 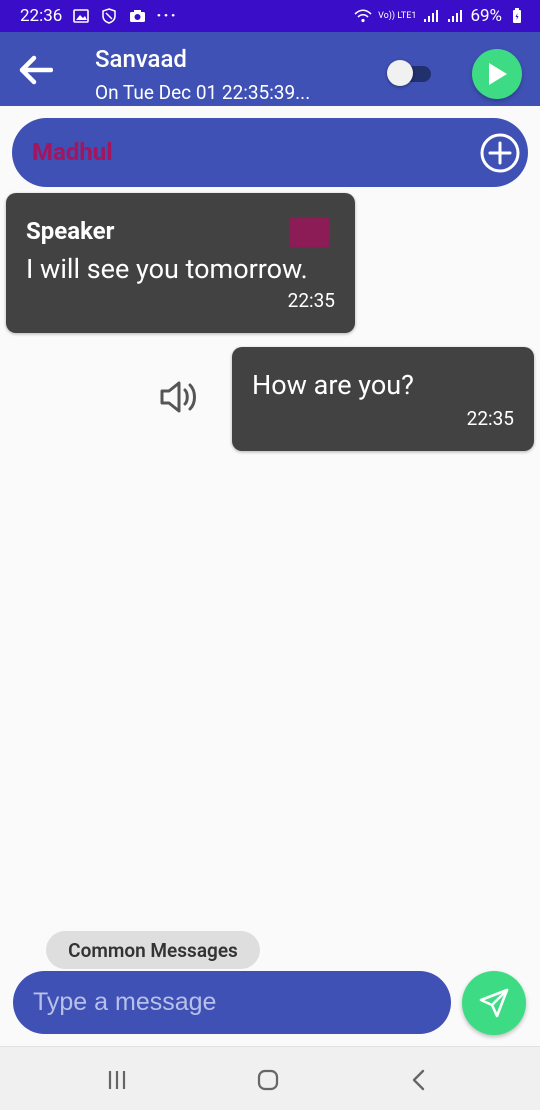 I want to click on plus-circle-icon, so click(x=500, y=153).